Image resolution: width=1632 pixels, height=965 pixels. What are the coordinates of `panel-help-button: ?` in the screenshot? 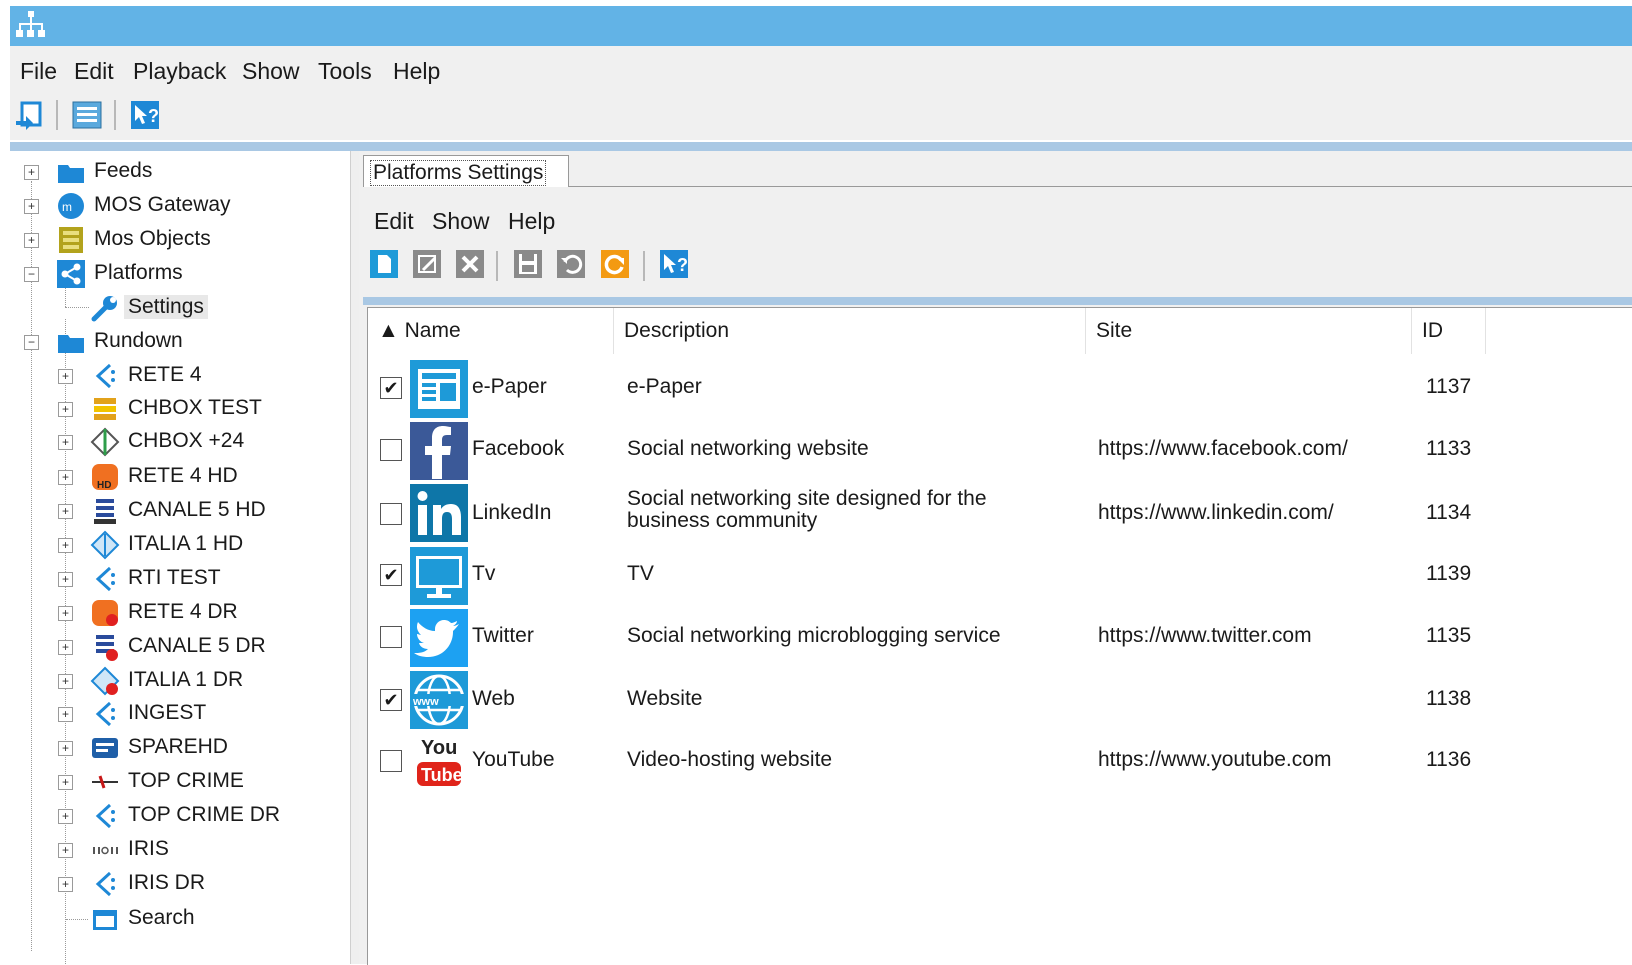 It's located at (674, 264).